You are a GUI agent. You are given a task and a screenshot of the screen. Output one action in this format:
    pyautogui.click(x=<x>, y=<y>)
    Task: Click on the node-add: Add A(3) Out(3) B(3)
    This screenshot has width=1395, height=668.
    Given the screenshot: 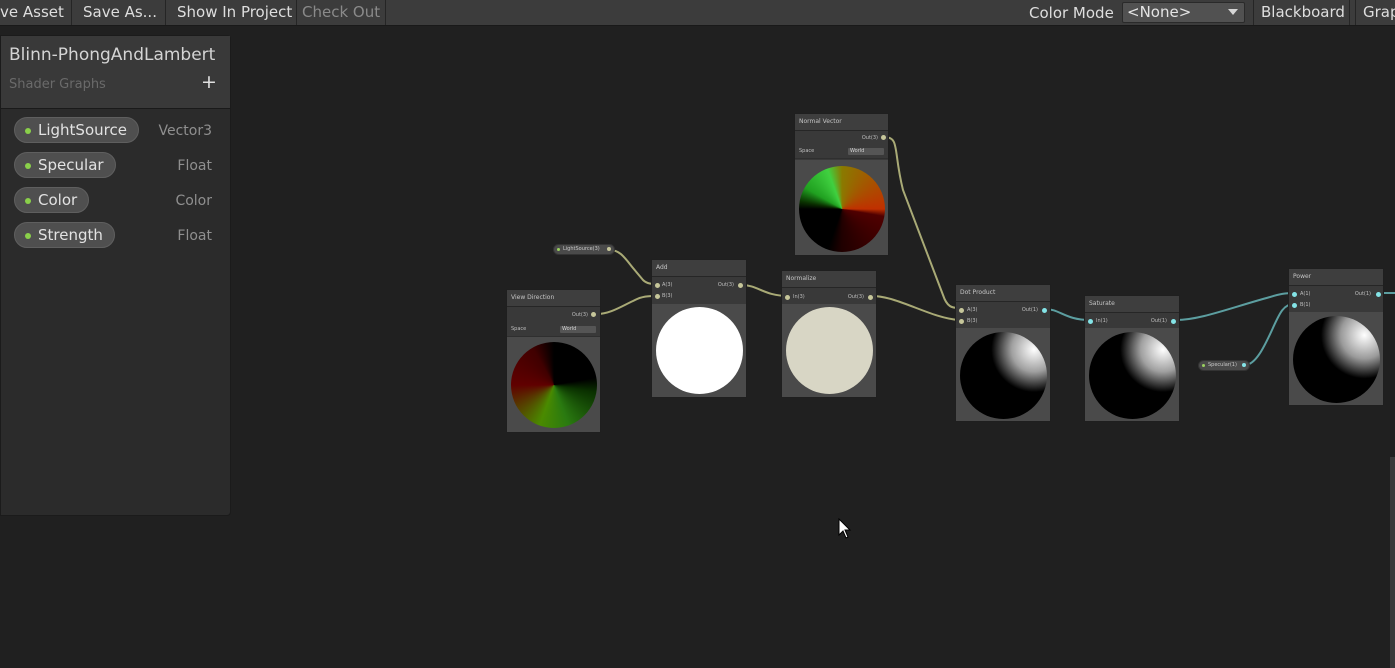 What is the action you would take?
    pyautogui.click(x=699, y=328)
    